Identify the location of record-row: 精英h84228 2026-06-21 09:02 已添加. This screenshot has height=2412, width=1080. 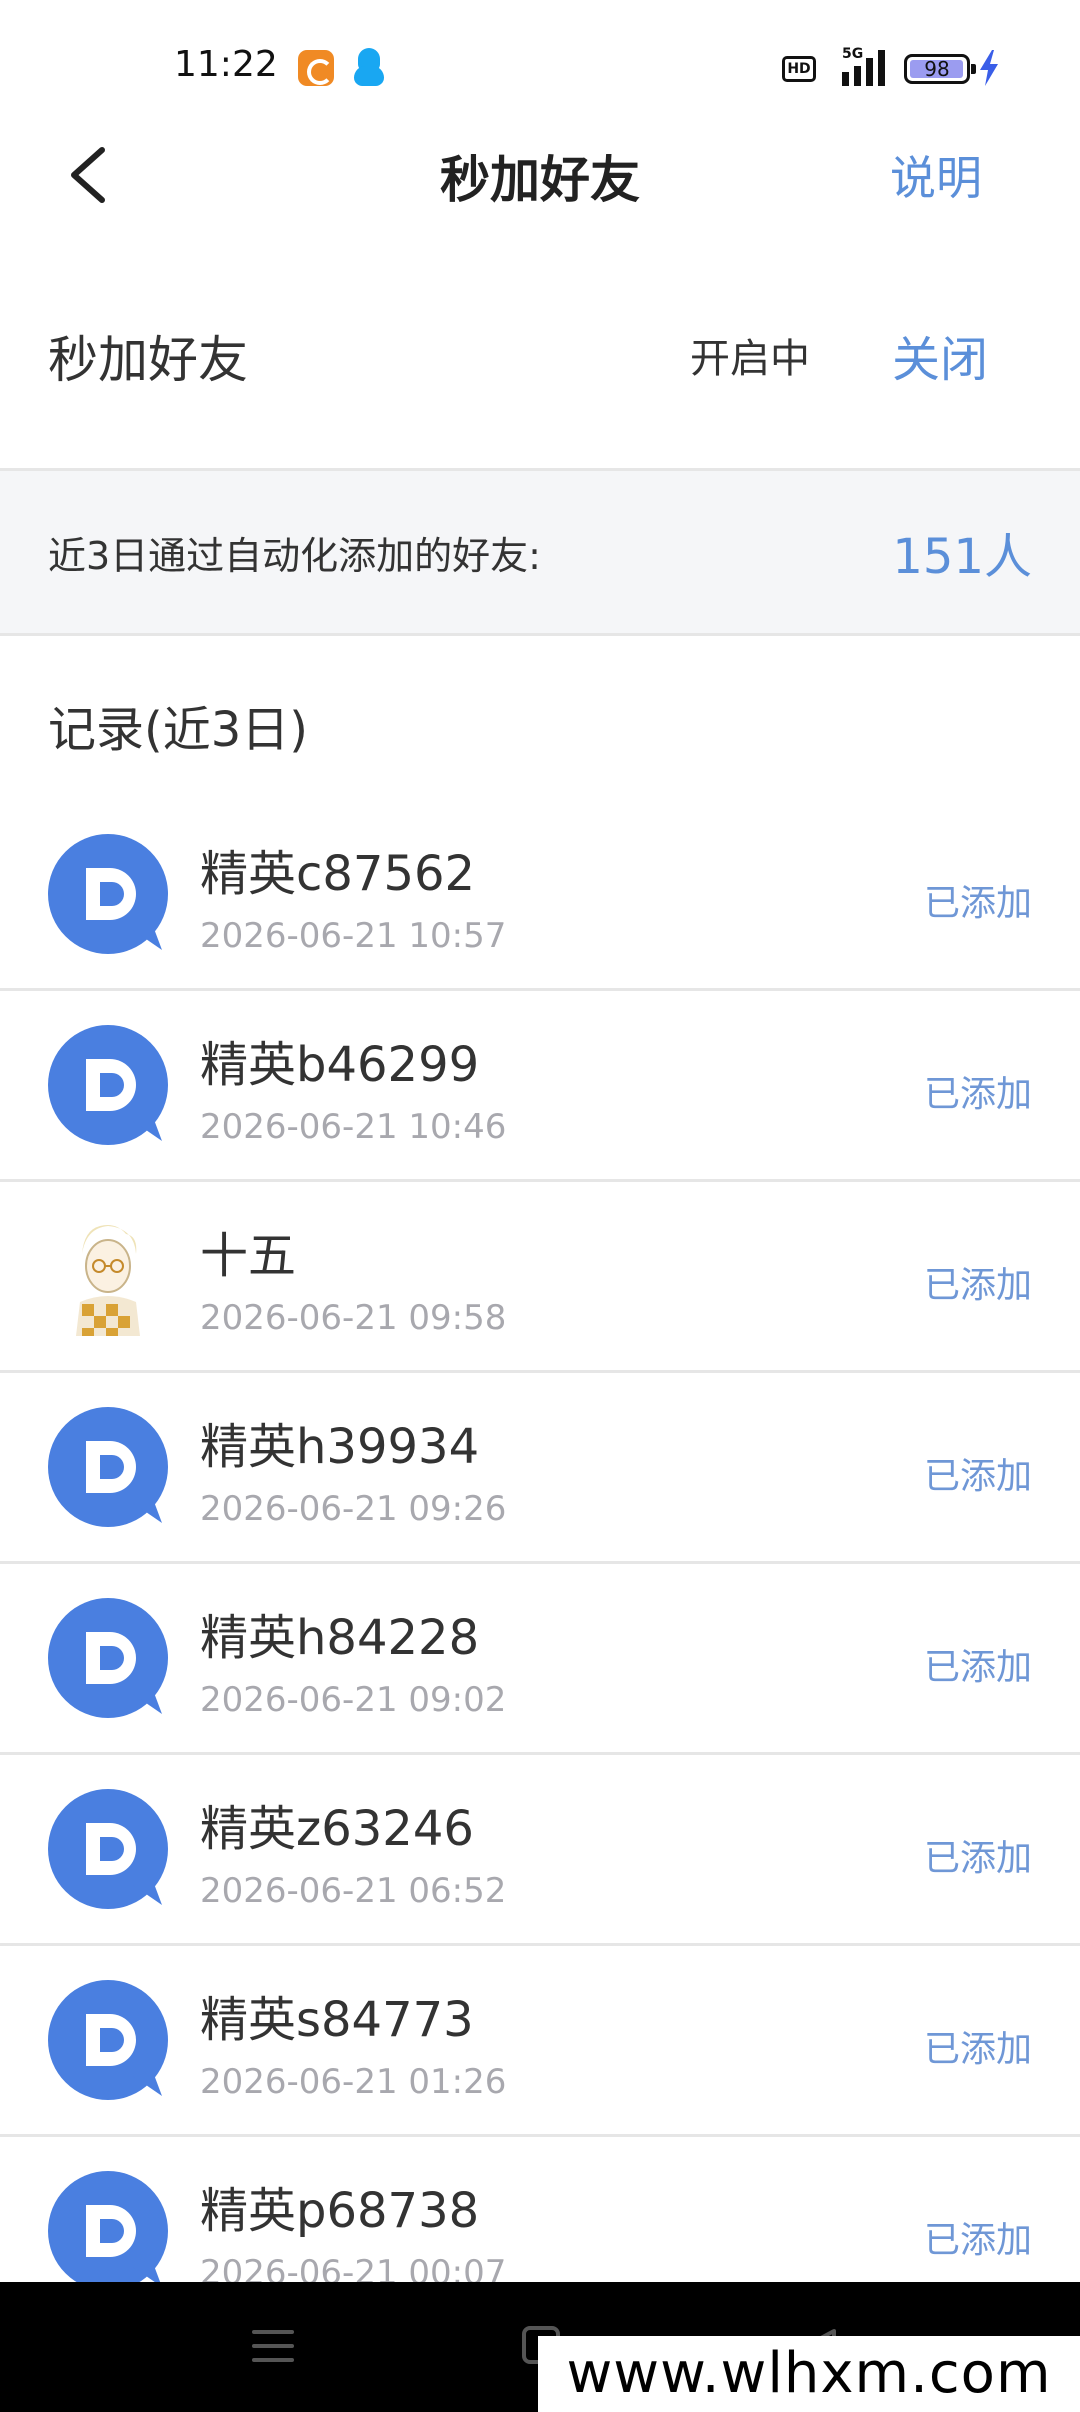
(540, 1659).